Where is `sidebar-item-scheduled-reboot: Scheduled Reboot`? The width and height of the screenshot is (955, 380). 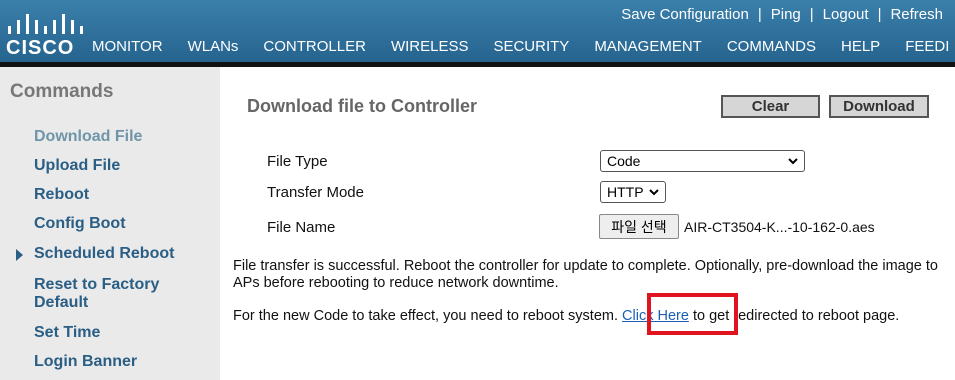
sidebar-item-scheduled-reboot: Scheduled Reboot is located at coordinates (104, 254).